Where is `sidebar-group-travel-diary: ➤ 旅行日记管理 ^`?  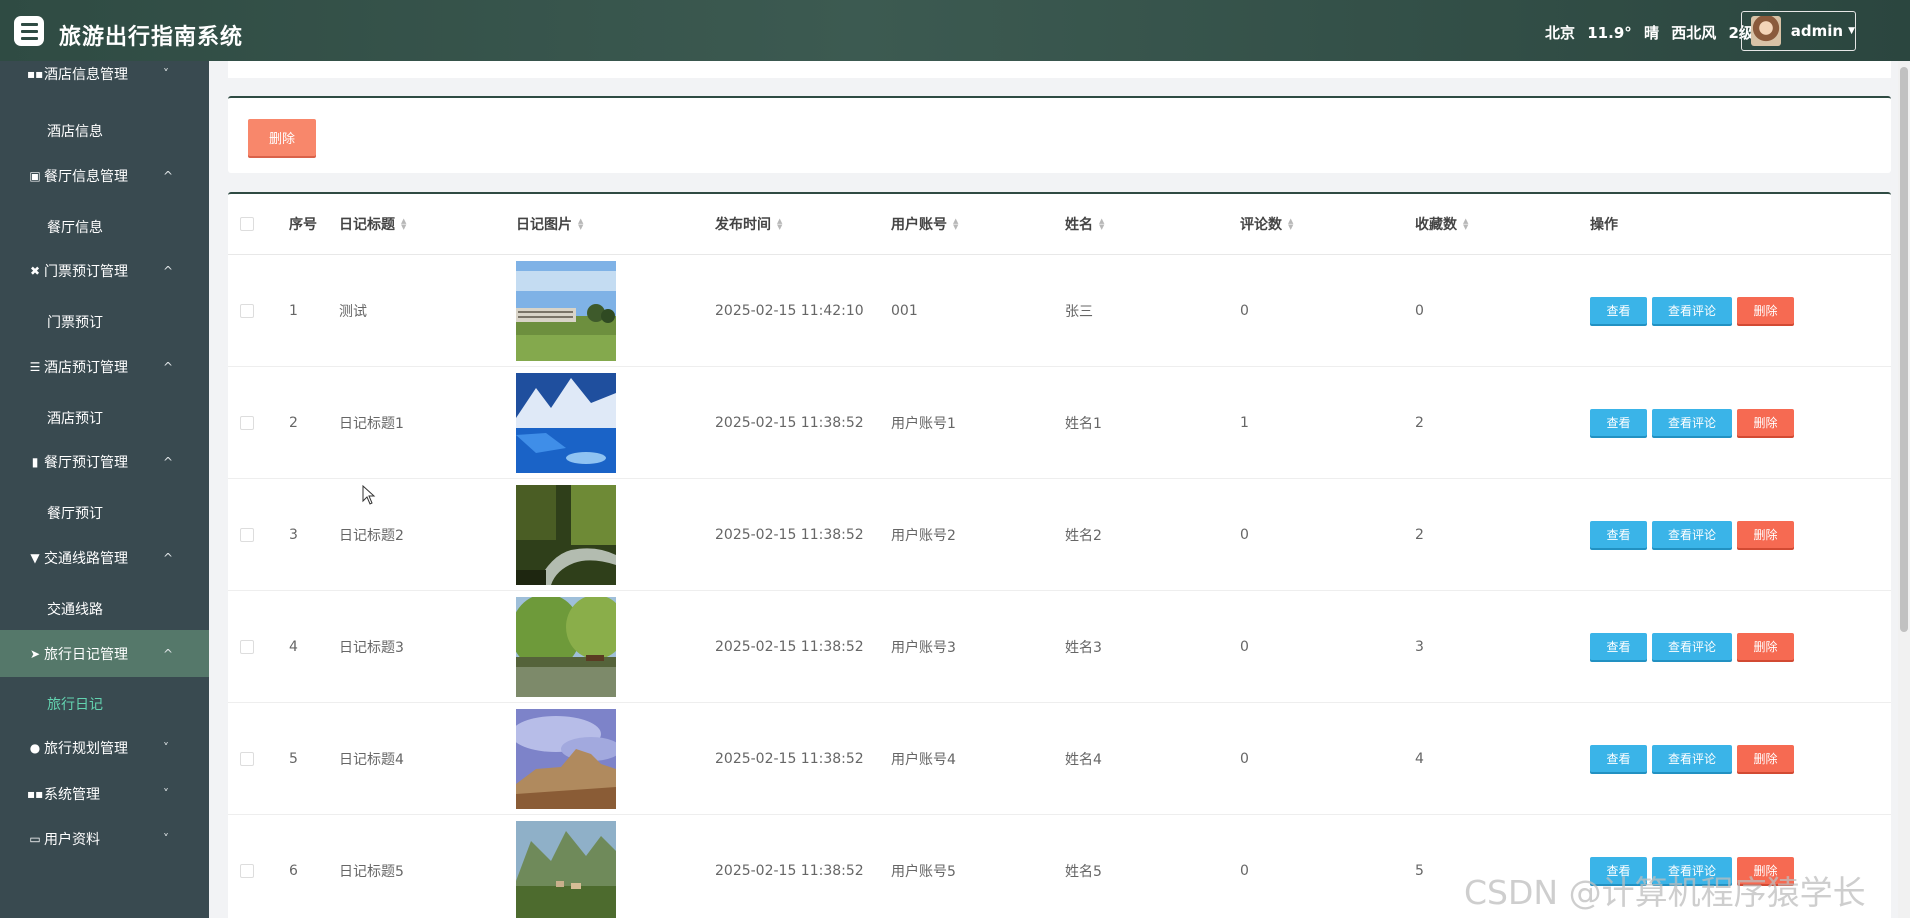 sidebar-group-travel-diary: ➤ 旅行日记管理 ^ is located at coordinates (104, 653).